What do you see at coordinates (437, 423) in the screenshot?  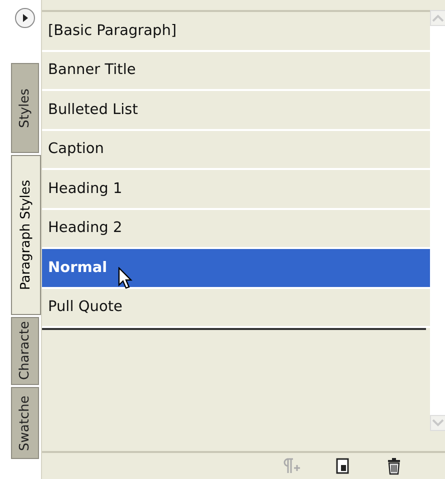 I see `scroll-down-icon` at bounding box center [437, 423].